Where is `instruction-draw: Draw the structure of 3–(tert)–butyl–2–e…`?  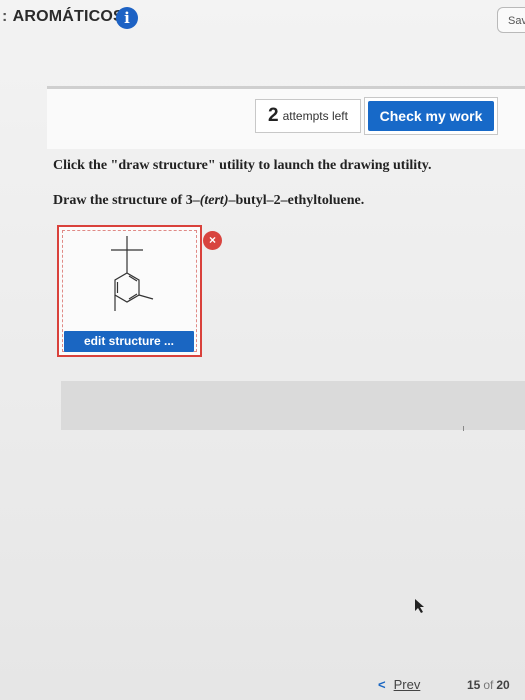
instruction-draw: Draw the structure of 3–(tert)–butyl–2–e… is located at coordinates (208, 201).